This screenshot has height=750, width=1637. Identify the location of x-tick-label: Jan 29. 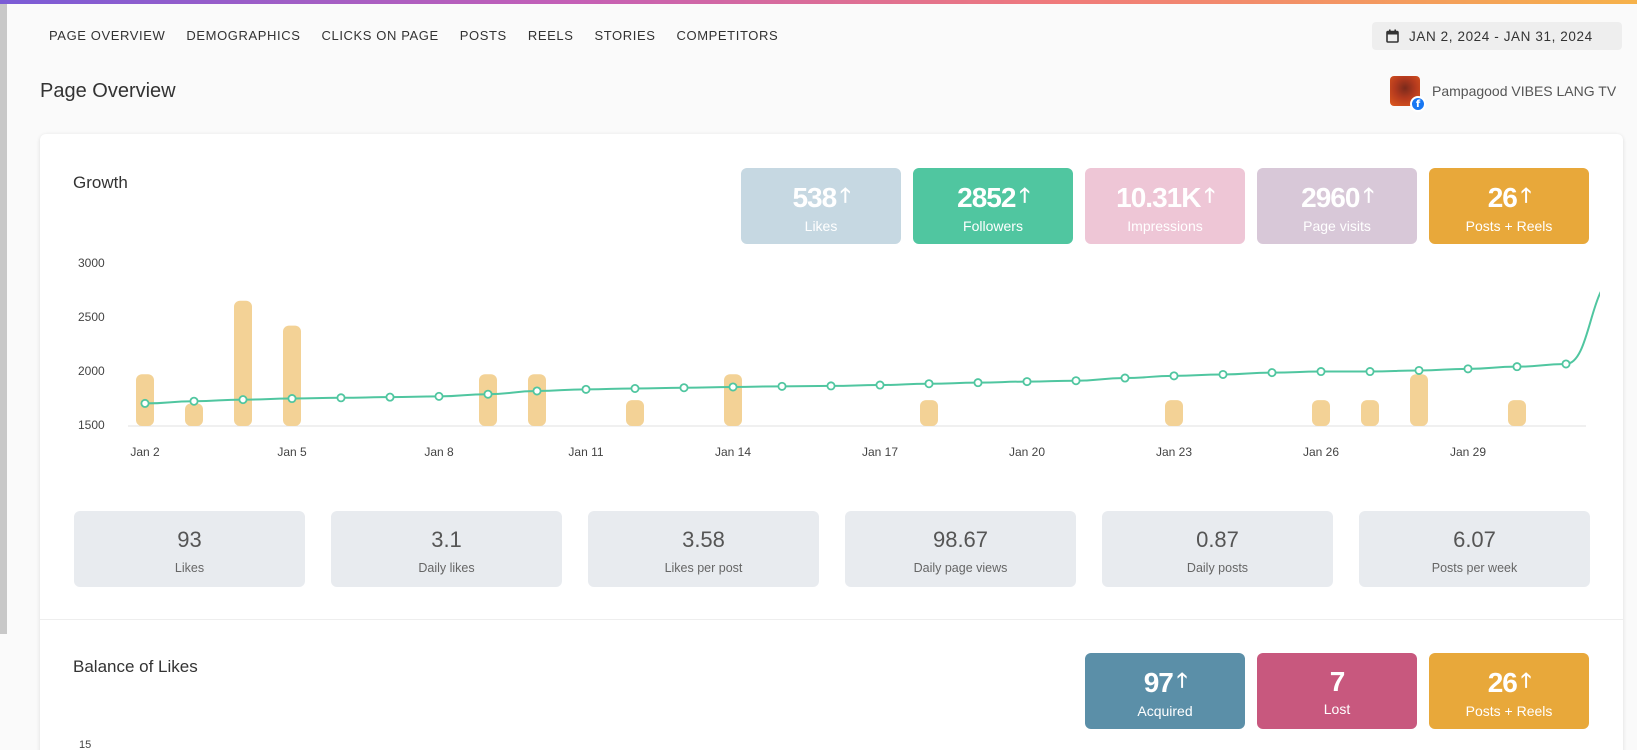
(1468, 452).